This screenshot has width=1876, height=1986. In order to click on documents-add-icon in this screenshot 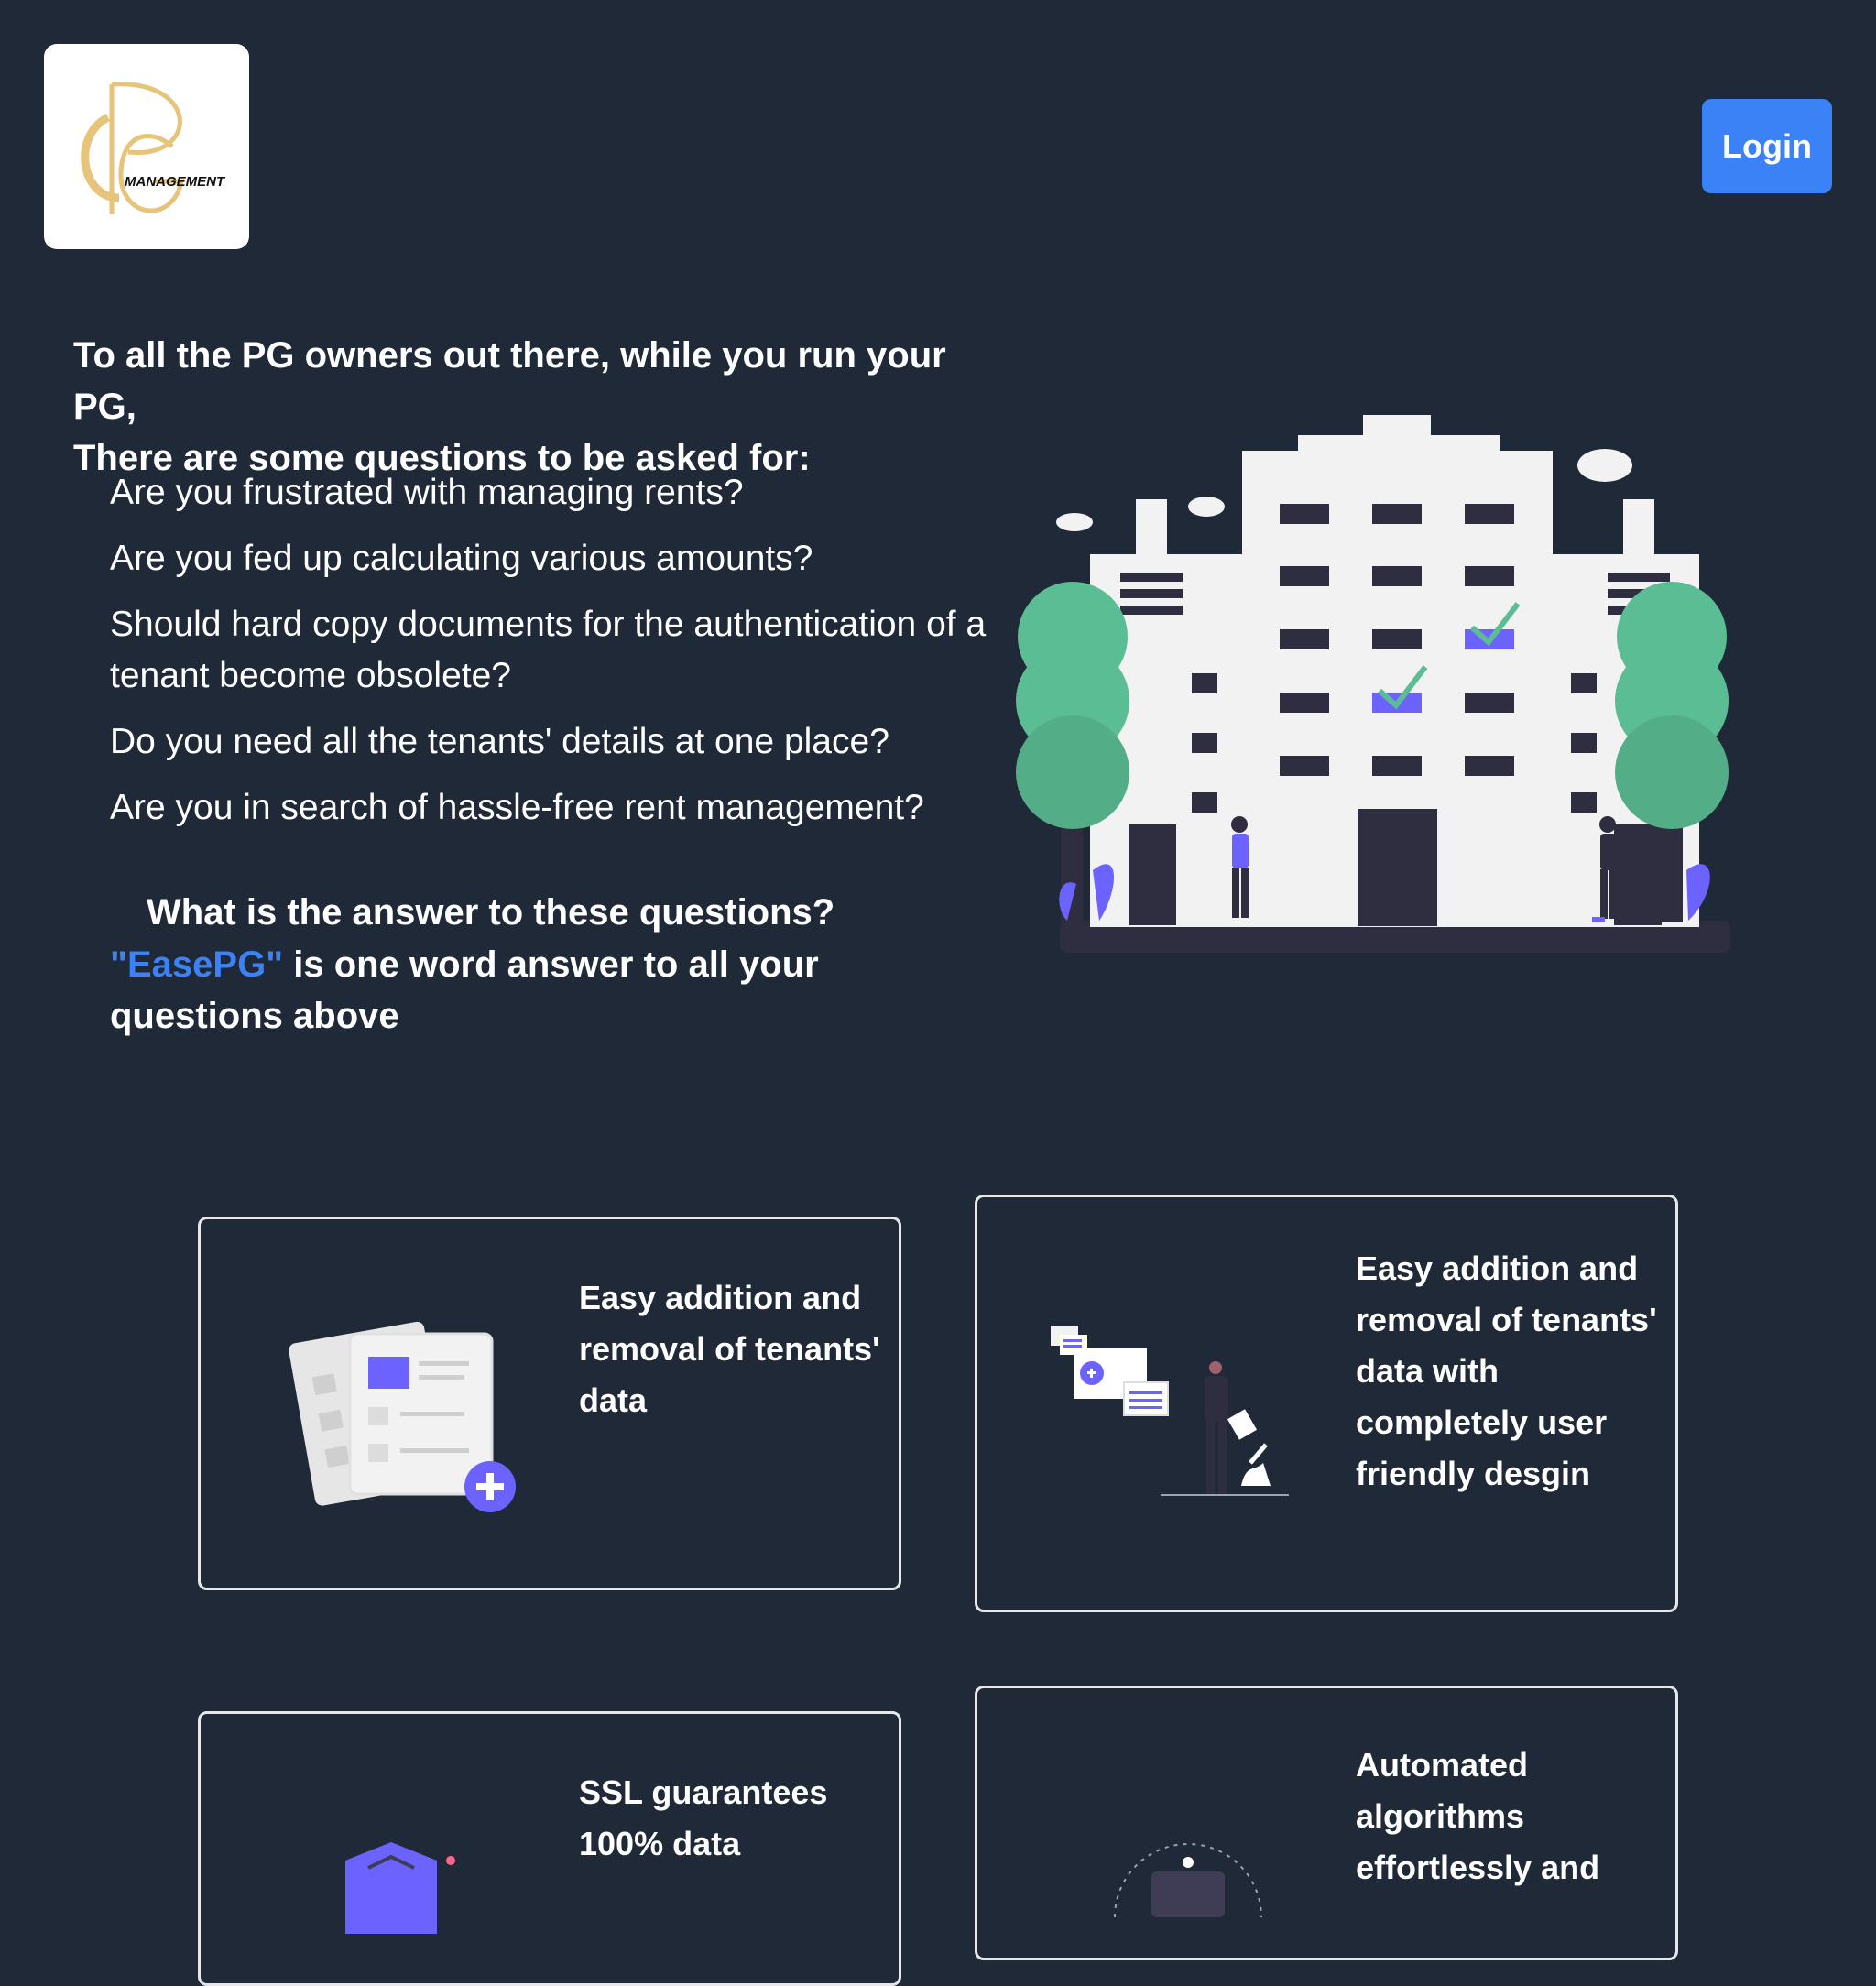, I will do `click(402, 1416)`.